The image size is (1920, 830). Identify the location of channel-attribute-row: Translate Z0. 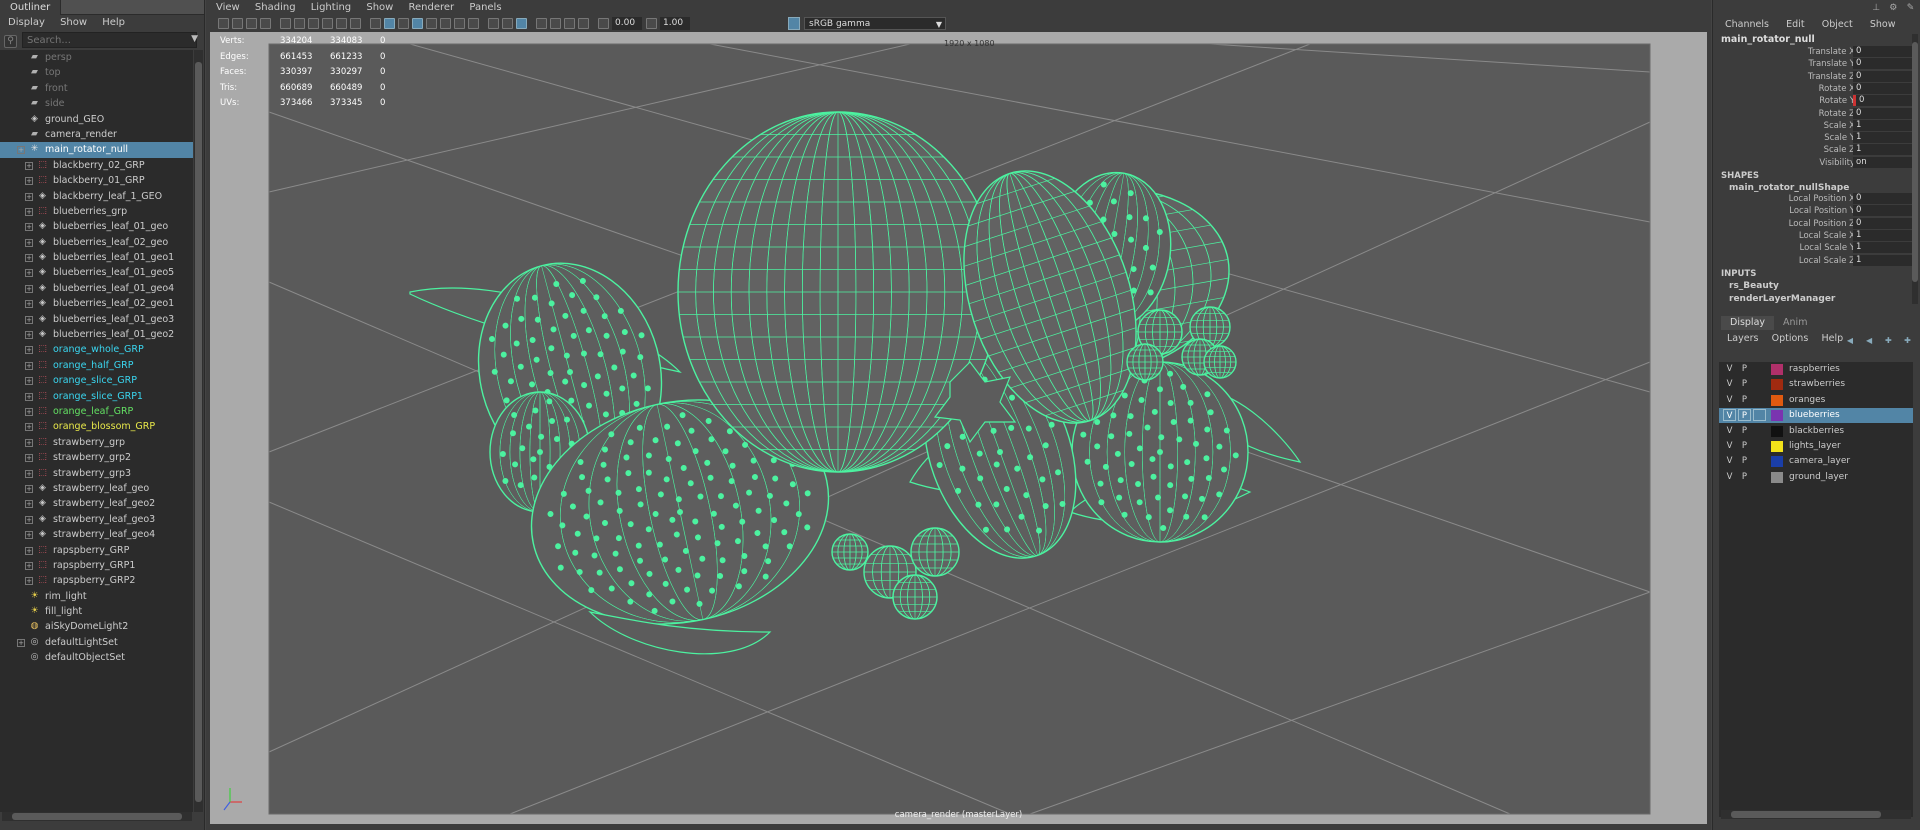
(1813, 76).